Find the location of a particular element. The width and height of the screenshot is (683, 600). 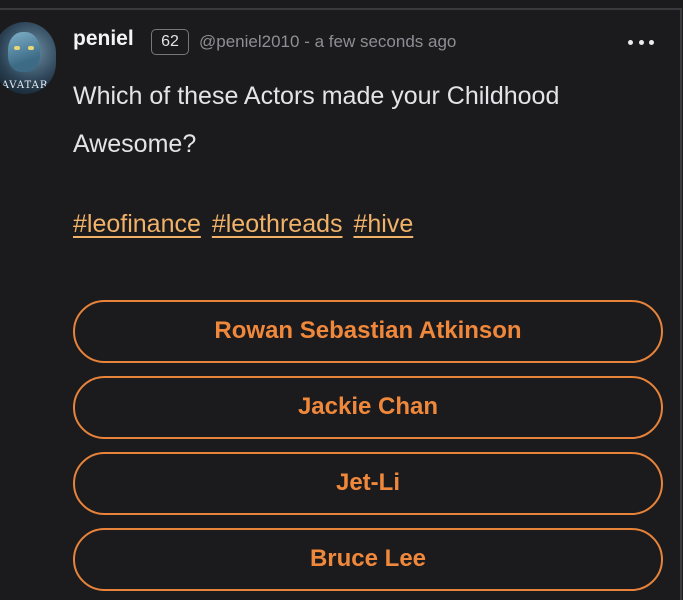

avatar-face-image is located at coordinates (24, 52).